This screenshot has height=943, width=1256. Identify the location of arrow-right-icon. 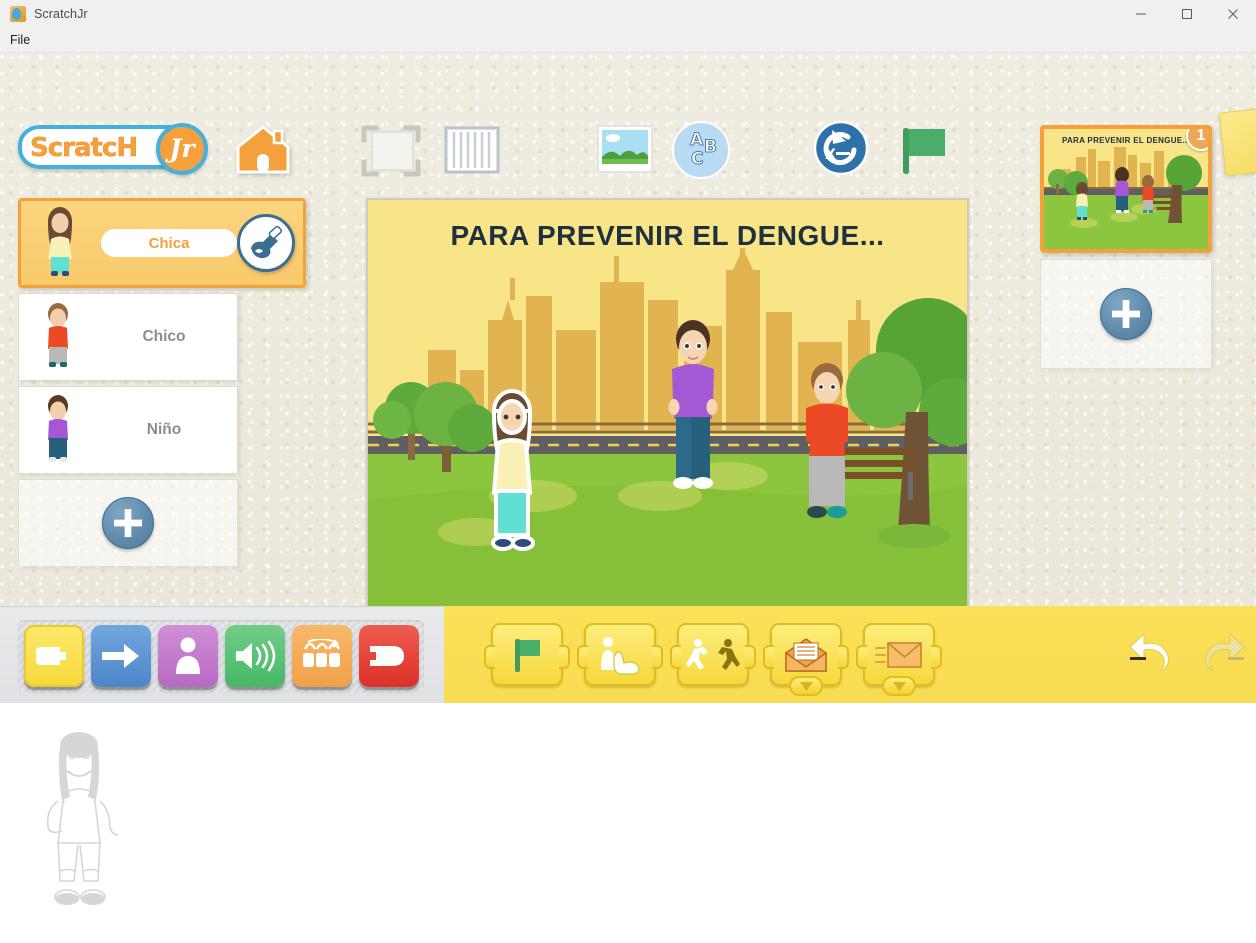
(120, 656).